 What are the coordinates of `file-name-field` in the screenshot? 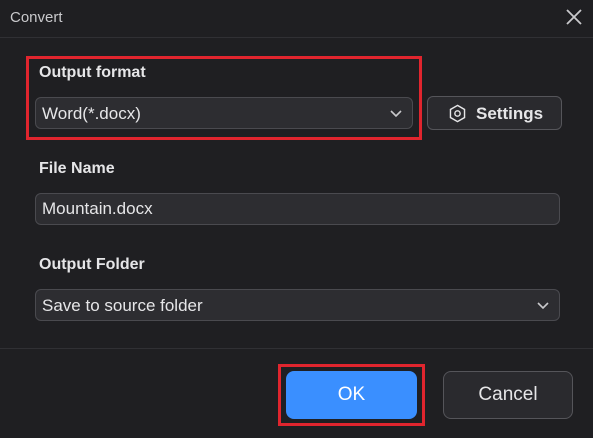 It's located at (297, 209).